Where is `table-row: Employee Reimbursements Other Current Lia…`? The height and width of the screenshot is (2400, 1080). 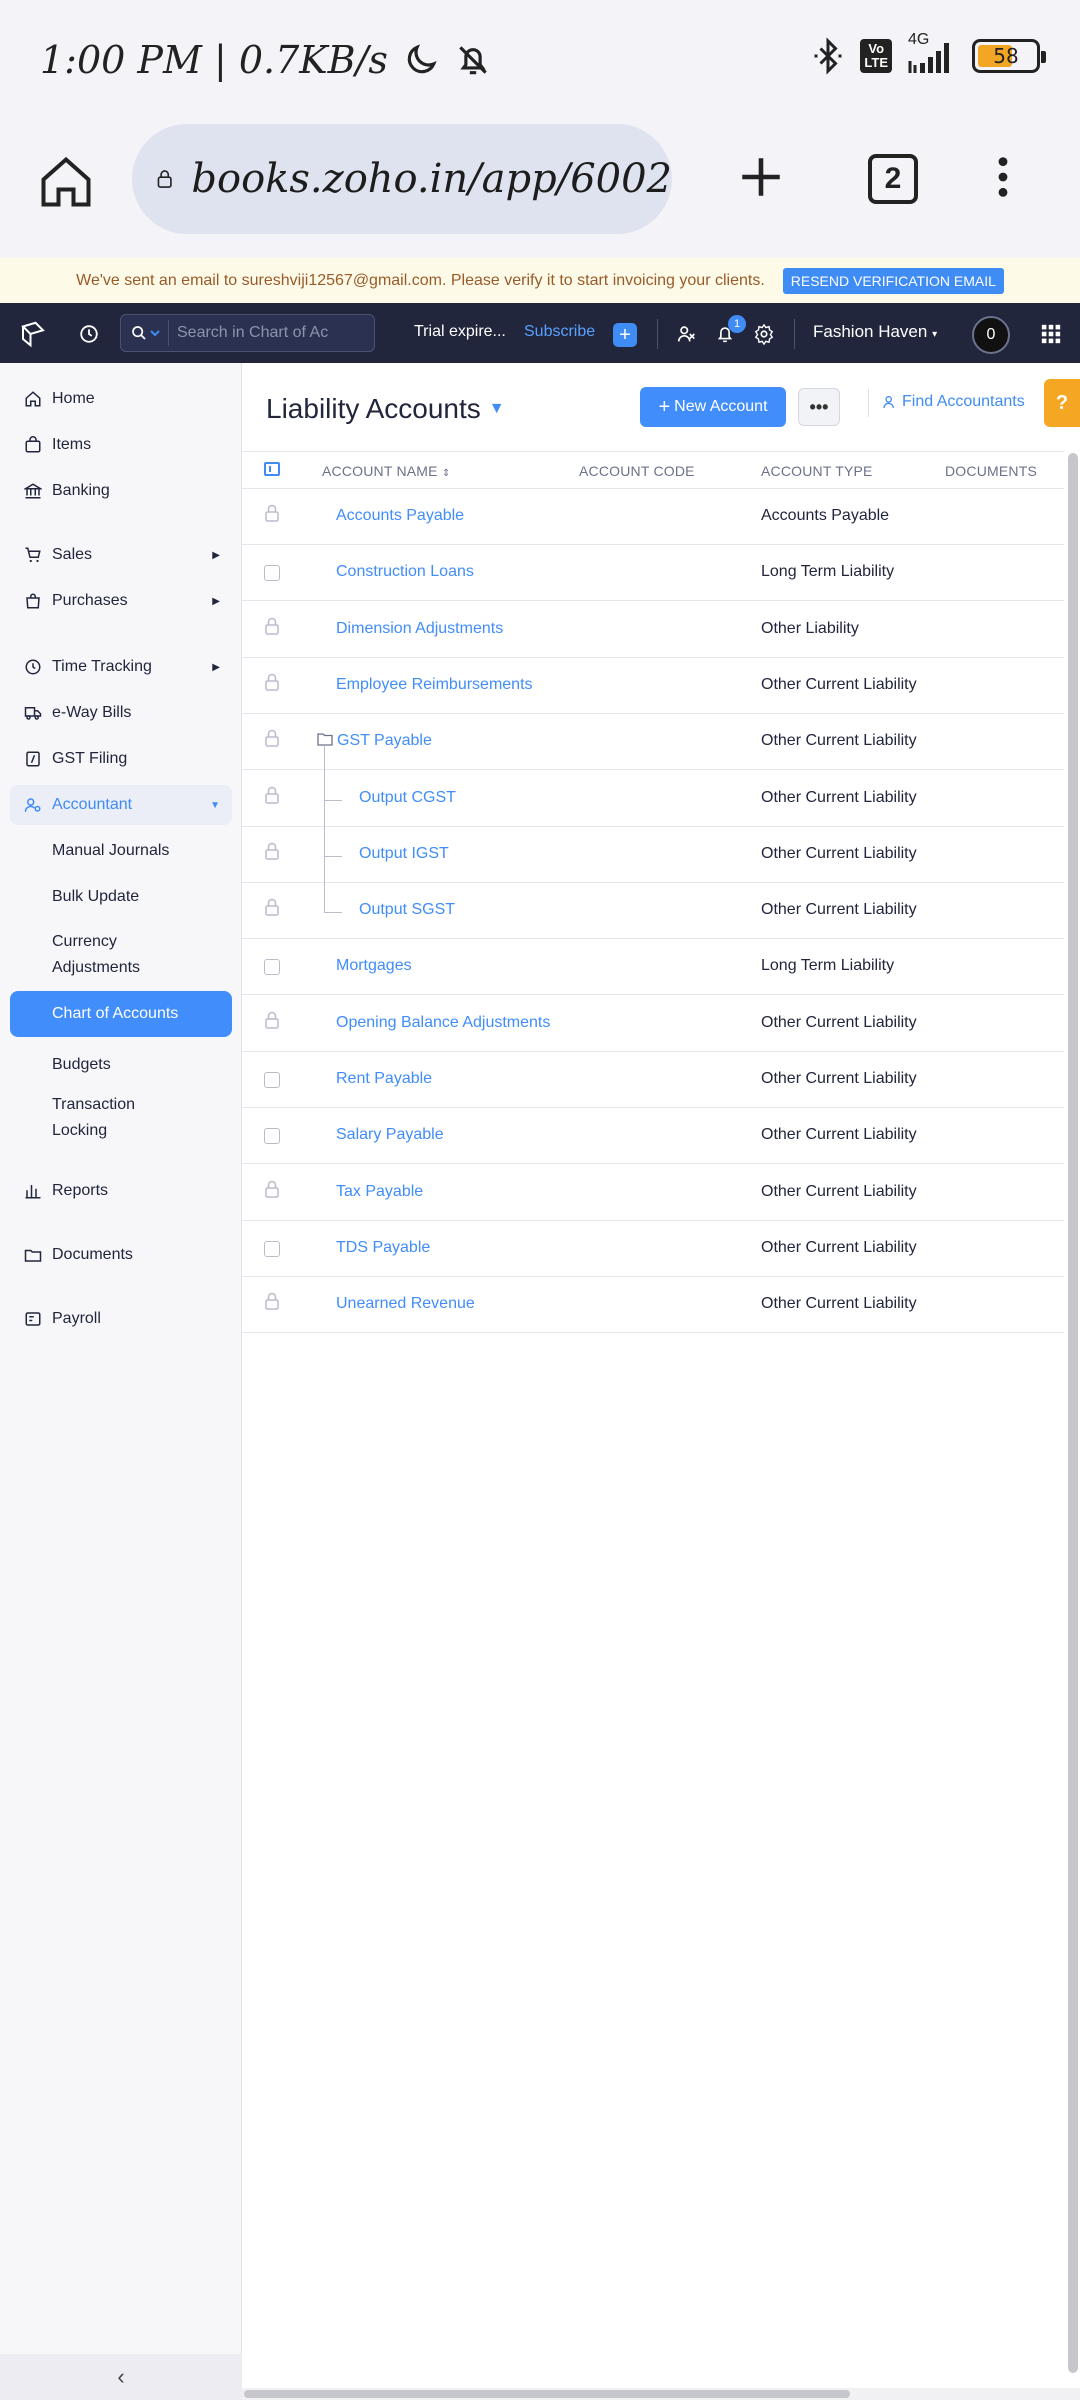 table-row: Employee Reimbursements Other Current Lia… is located at coordinates (653, 686).